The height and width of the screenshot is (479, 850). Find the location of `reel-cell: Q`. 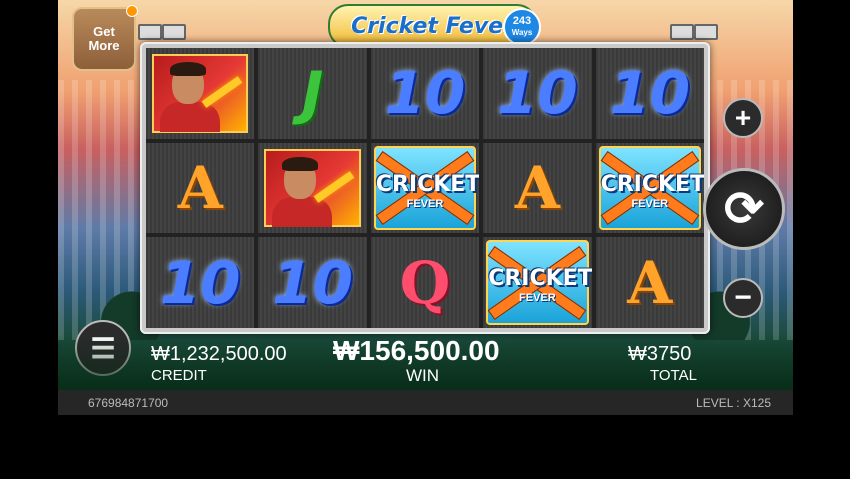

reel-cell: Q is located at coordinates (425, 282).